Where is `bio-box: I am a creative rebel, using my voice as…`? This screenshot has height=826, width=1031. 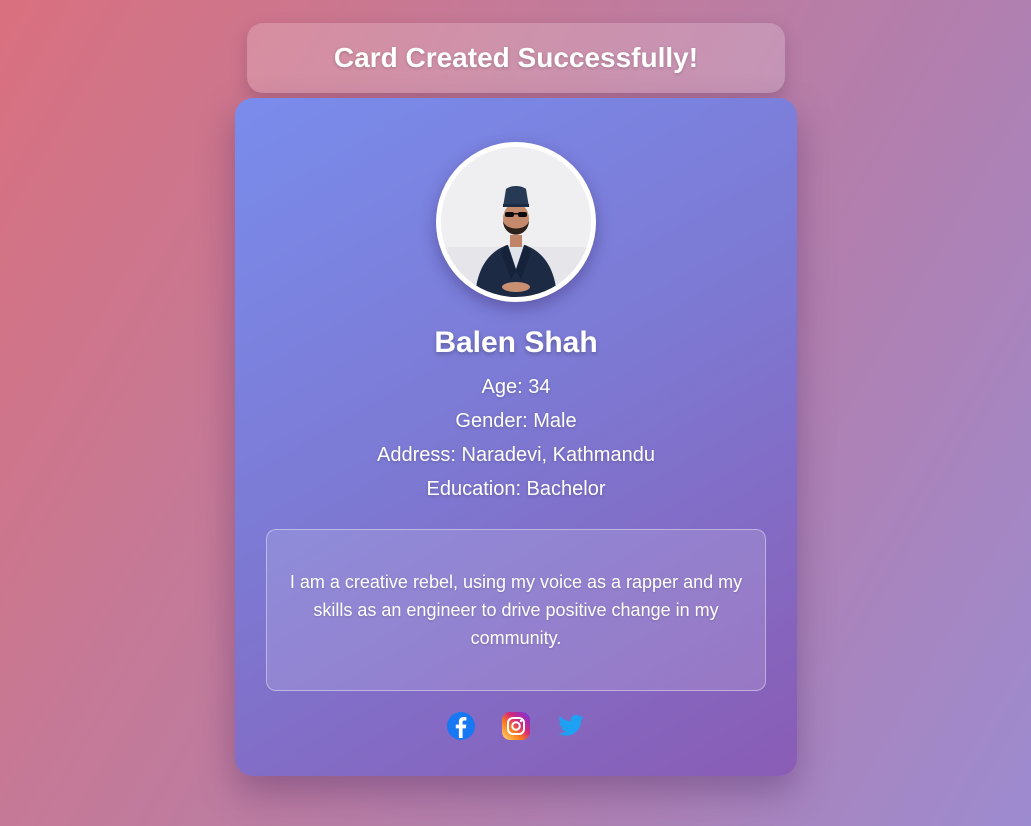
bio-box: I am a creative rebel, using my voice as… is located at coordinates (516, 610).